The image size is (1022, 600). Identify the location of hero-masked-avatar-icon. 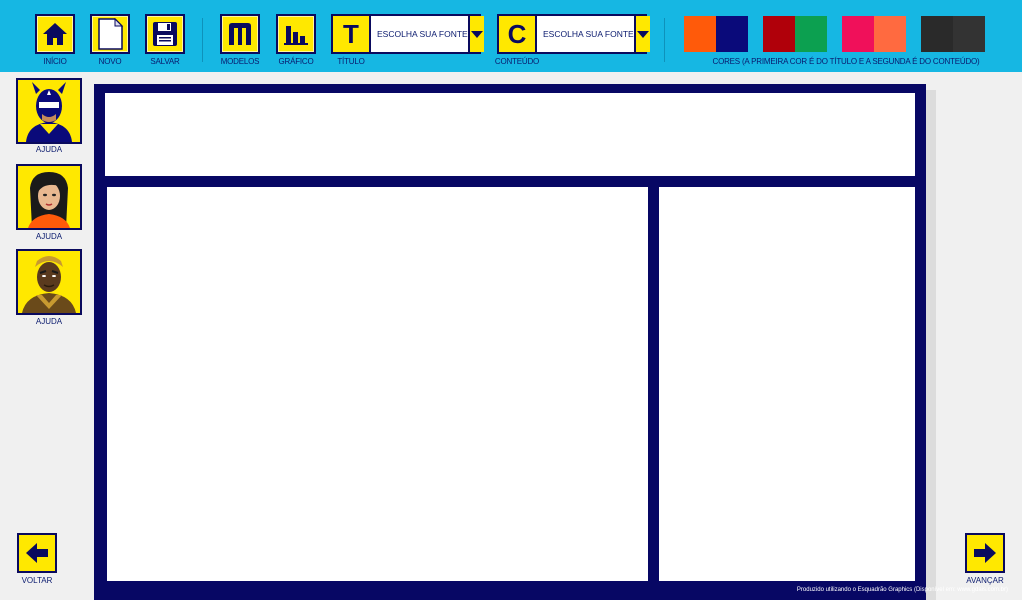
(49, 111).